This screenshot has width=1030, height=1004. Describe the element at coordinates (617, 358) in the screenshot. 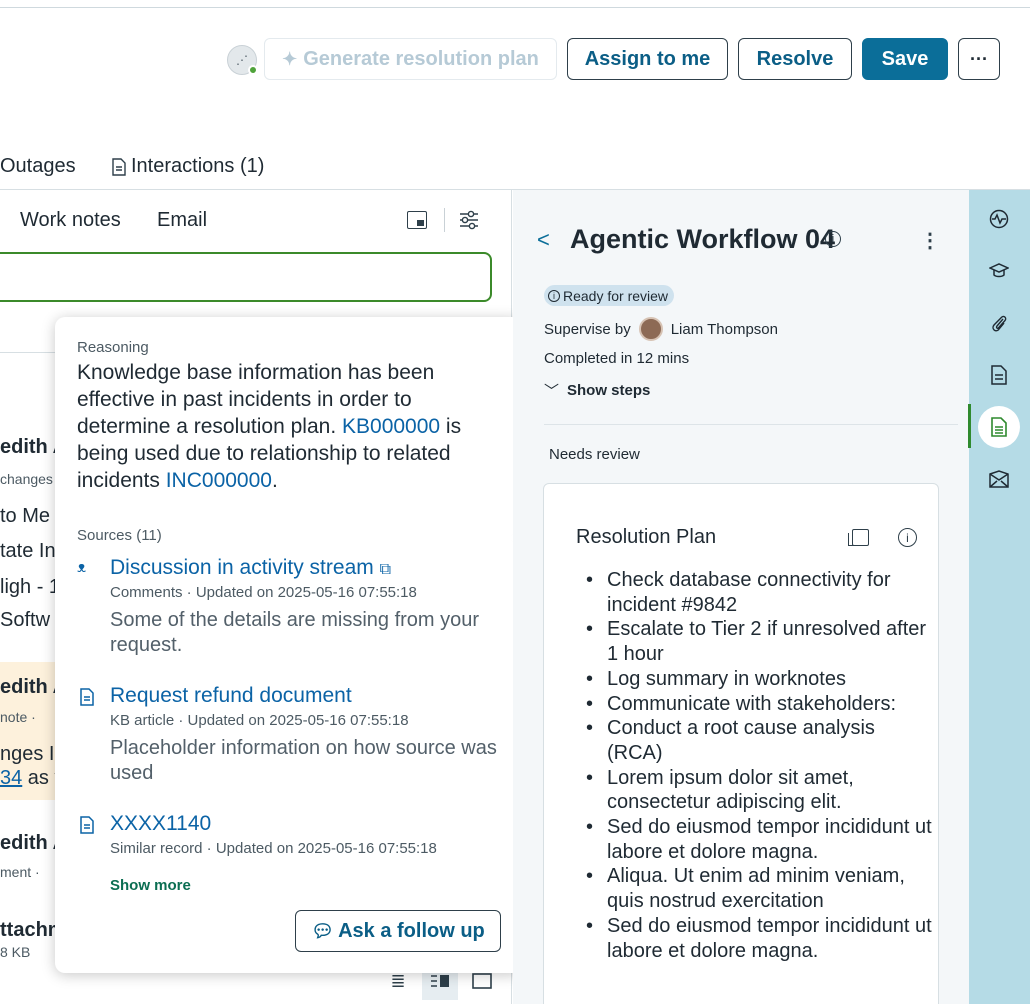

I see `completed-time: Completed in 12 mins` at that location.